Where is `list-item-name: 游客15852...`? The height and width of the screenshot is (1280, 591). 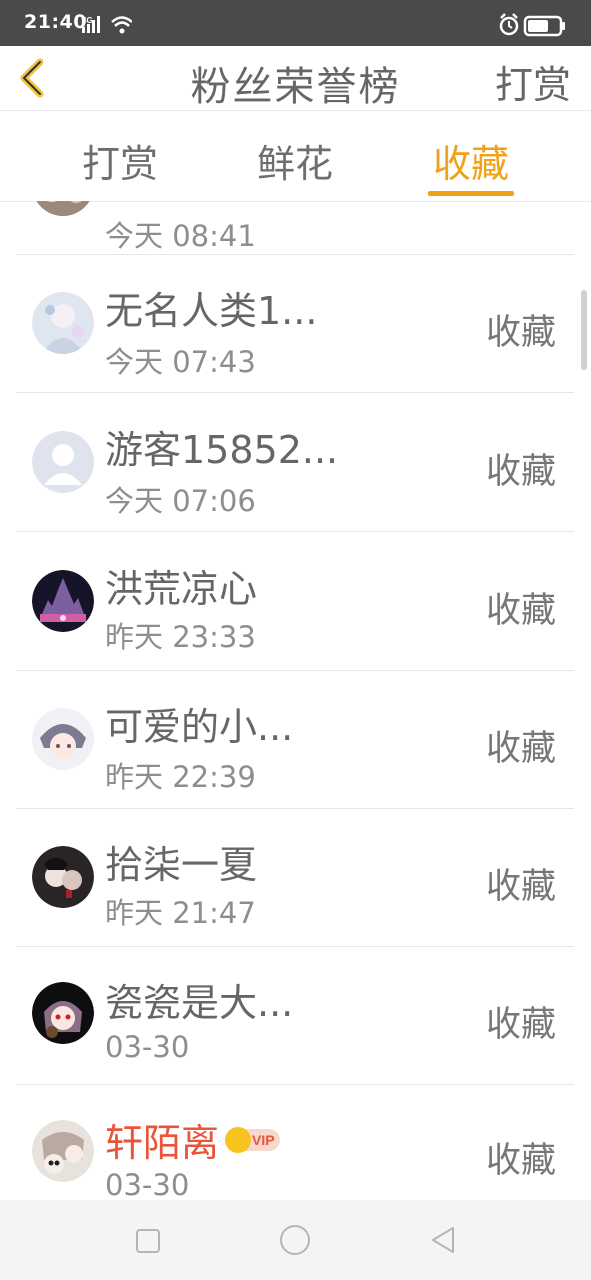
list-item-name: 游客15852... is located at coordinates (222, 450).